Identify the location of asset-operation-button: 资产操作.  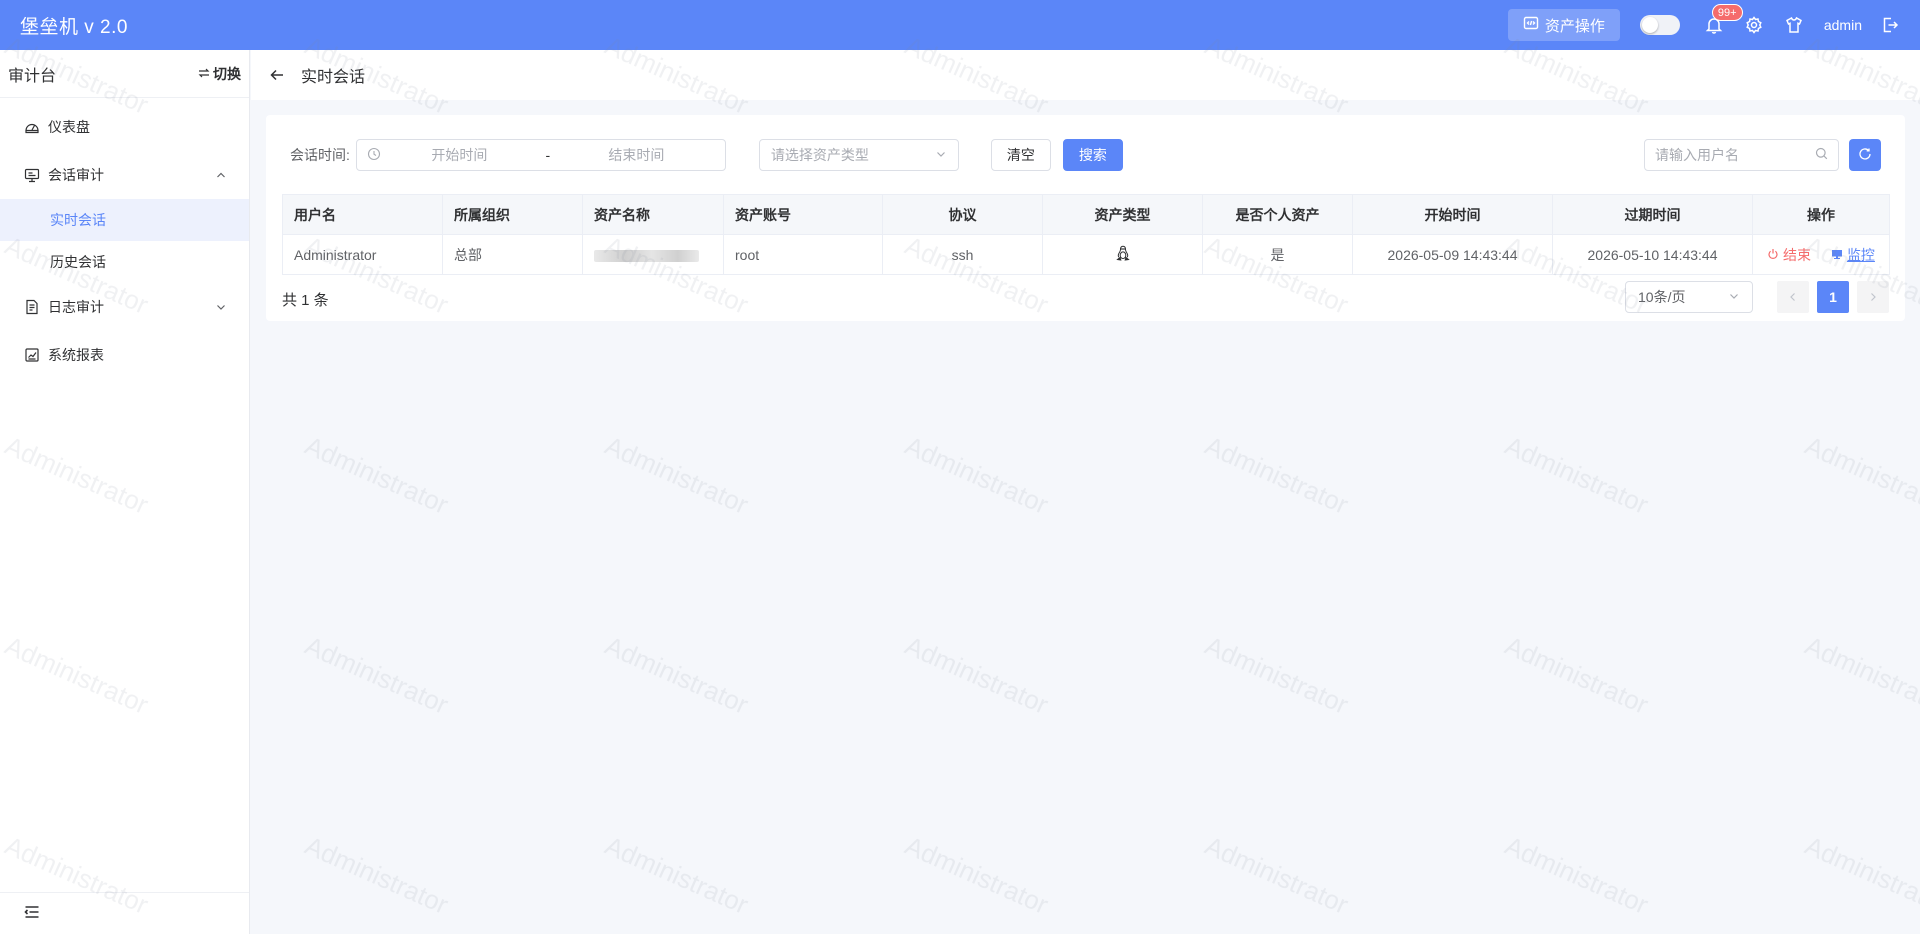
(1563, 25).